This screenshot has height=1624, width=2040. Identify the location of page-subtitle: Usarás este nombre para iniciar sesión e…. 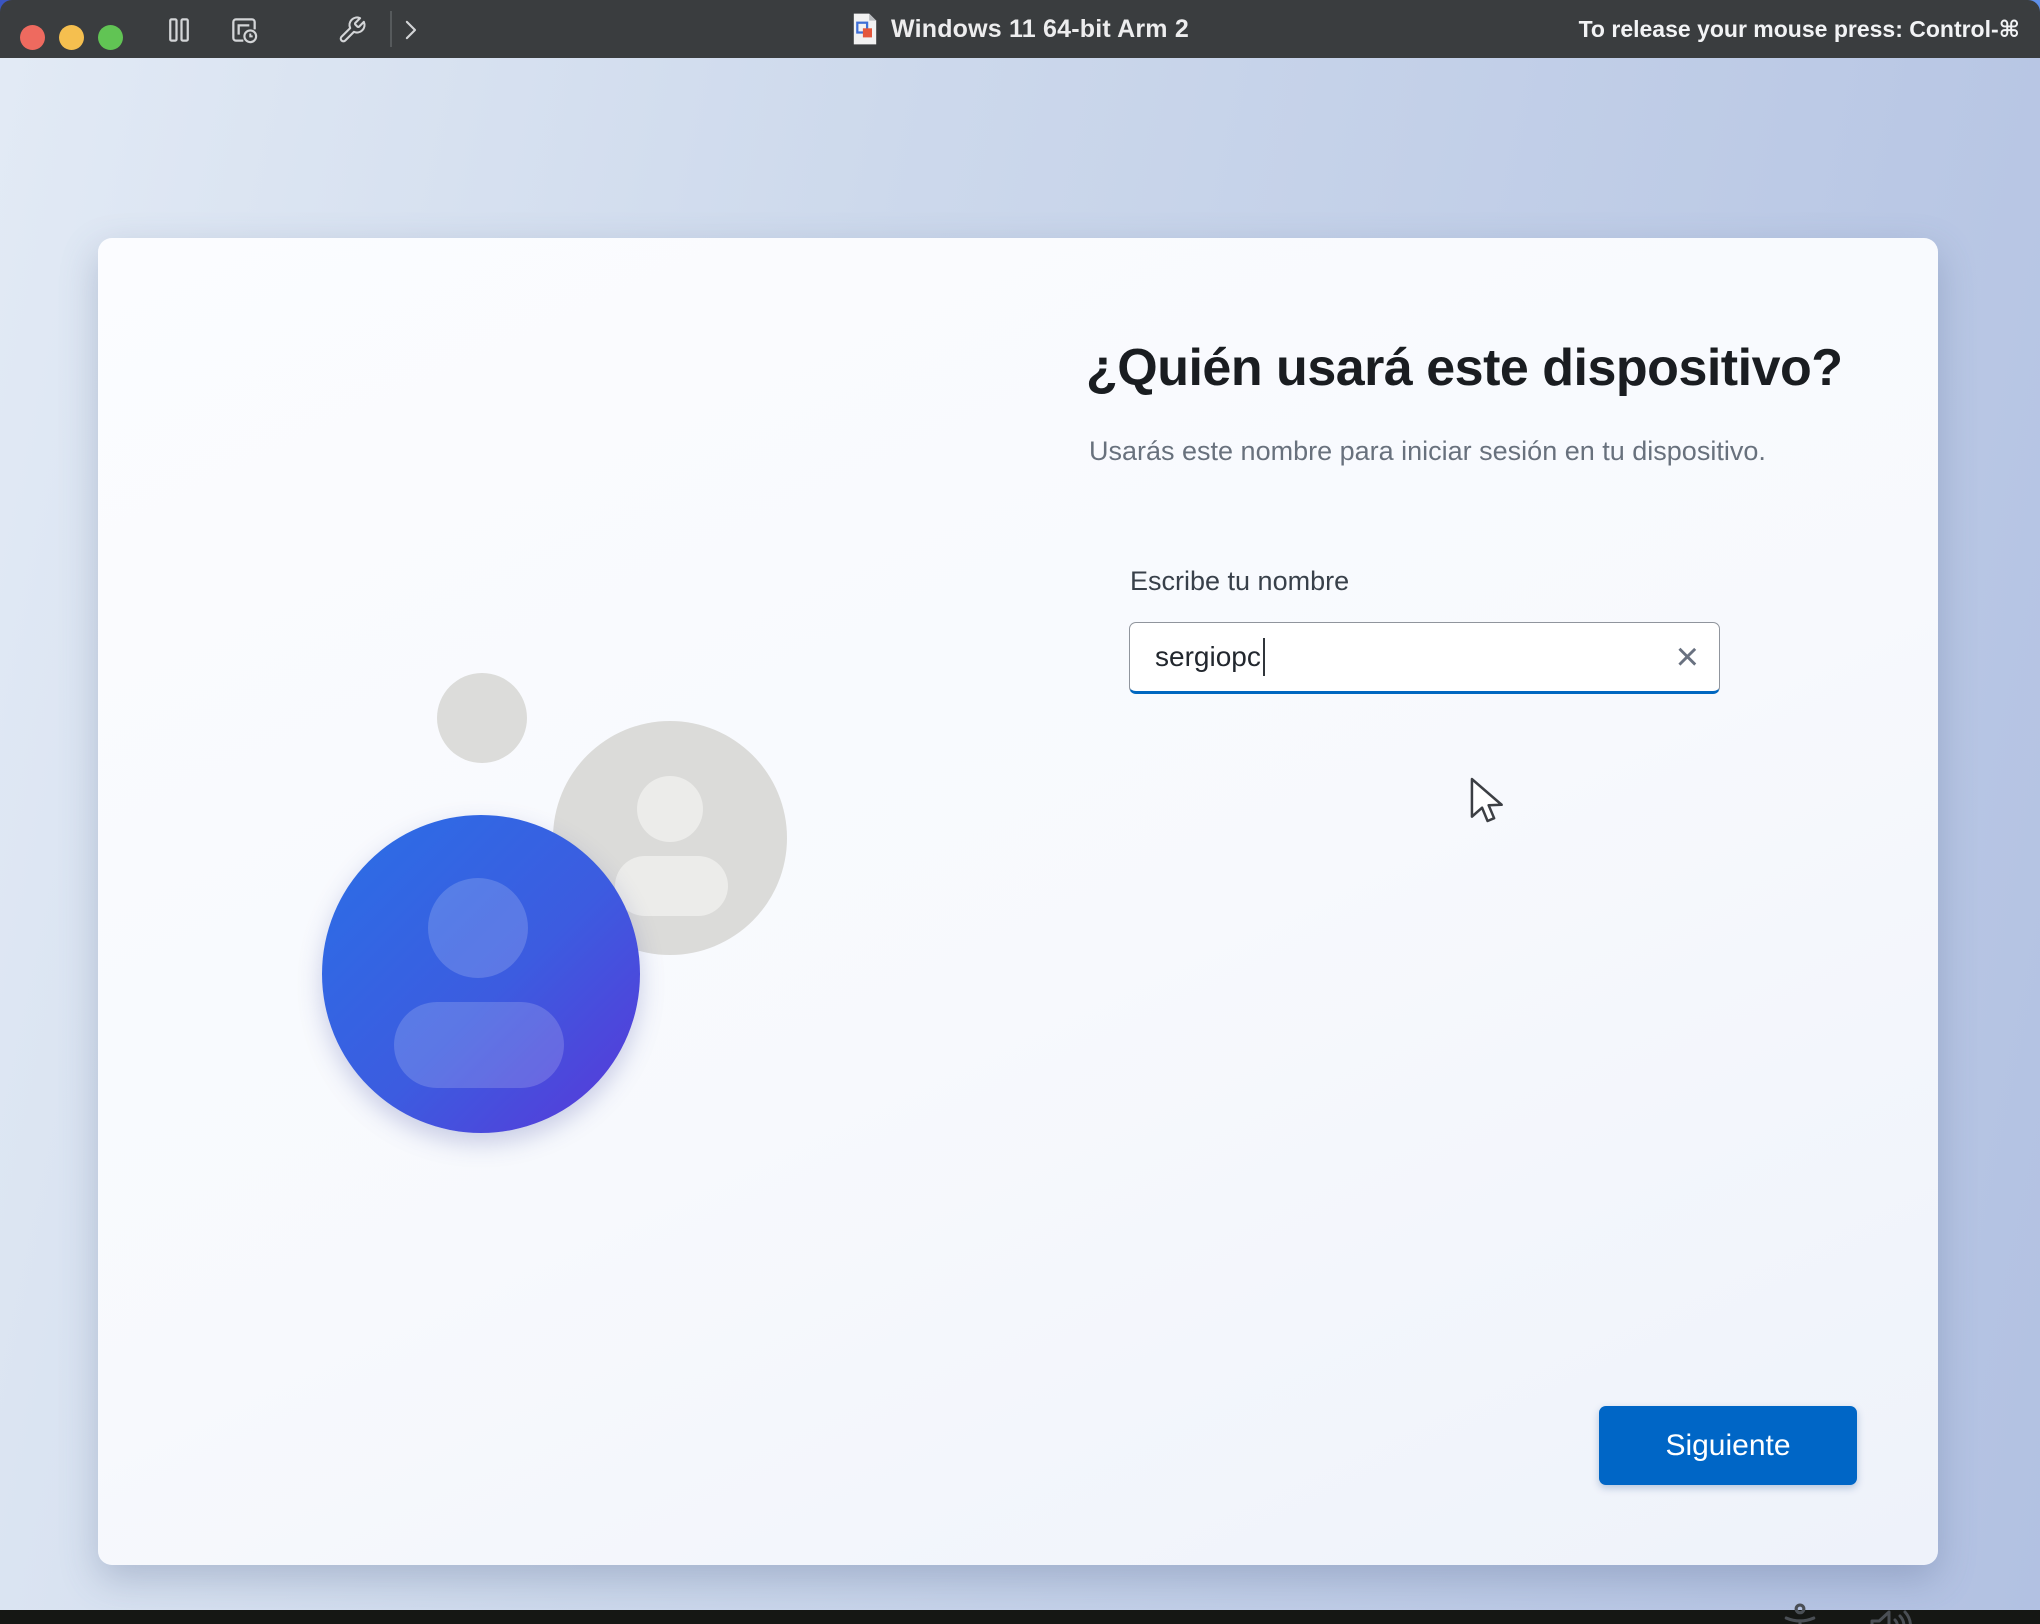
(1427, 451).